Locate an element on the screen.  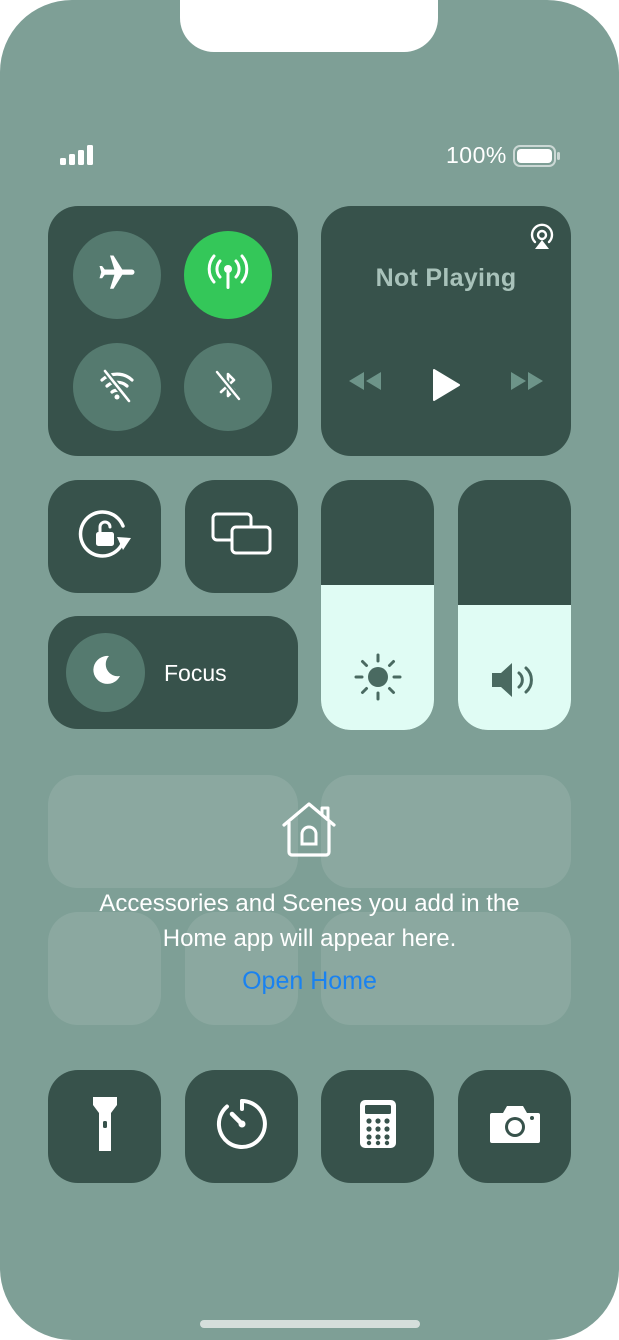
home-message-line: Home app will appear here. is located at coordinates (309, 938).